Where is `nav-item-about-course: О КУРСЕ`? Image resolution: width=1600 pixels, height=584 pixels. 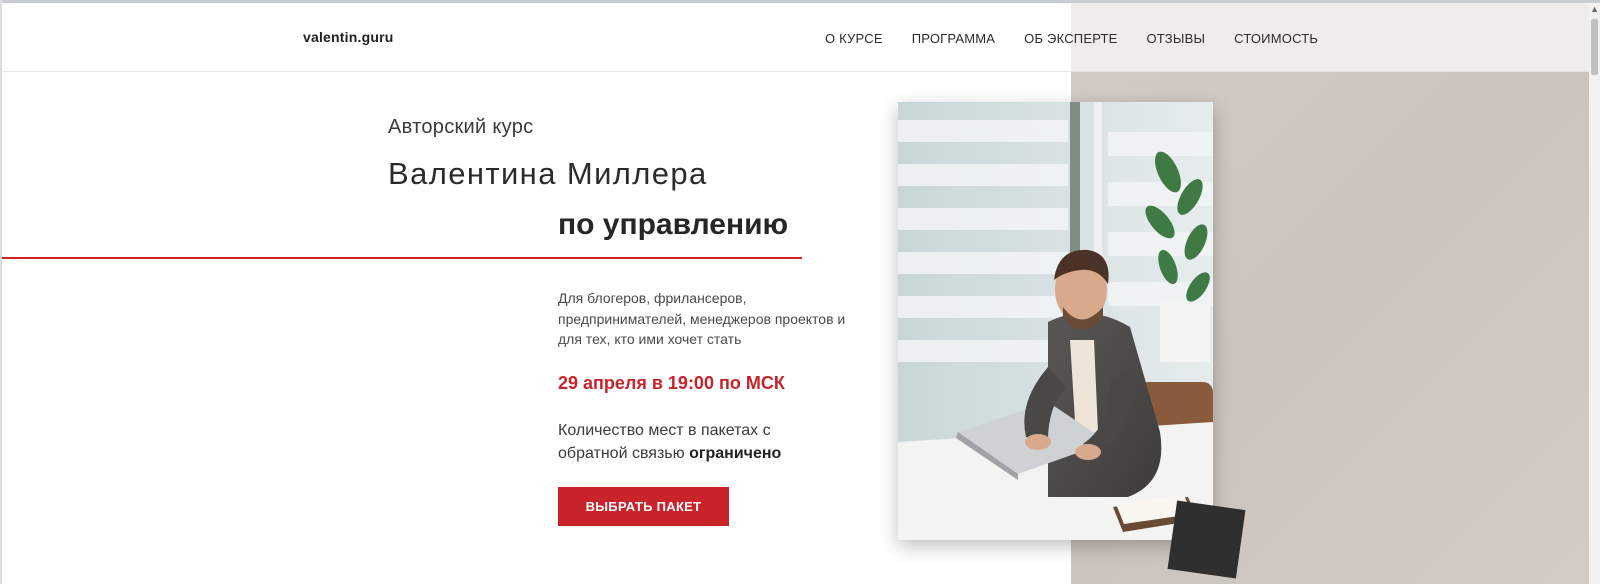
nav-item-about-course: О КУРСЕ is located at coordinates (854, 38).